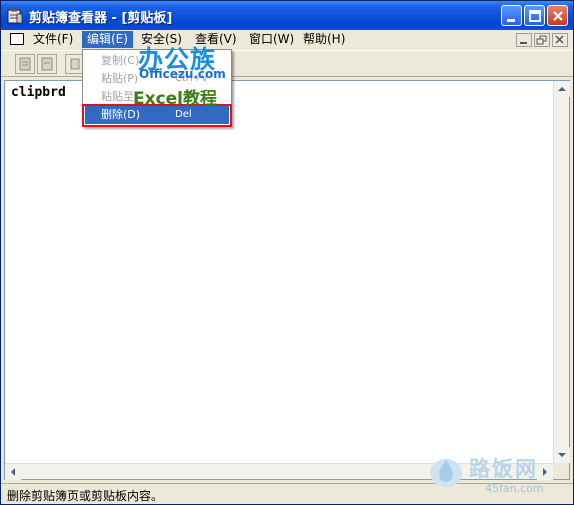  Describe the element at coordinates (511, 20) in the screenshot. I see `minimize-icon` at that location.